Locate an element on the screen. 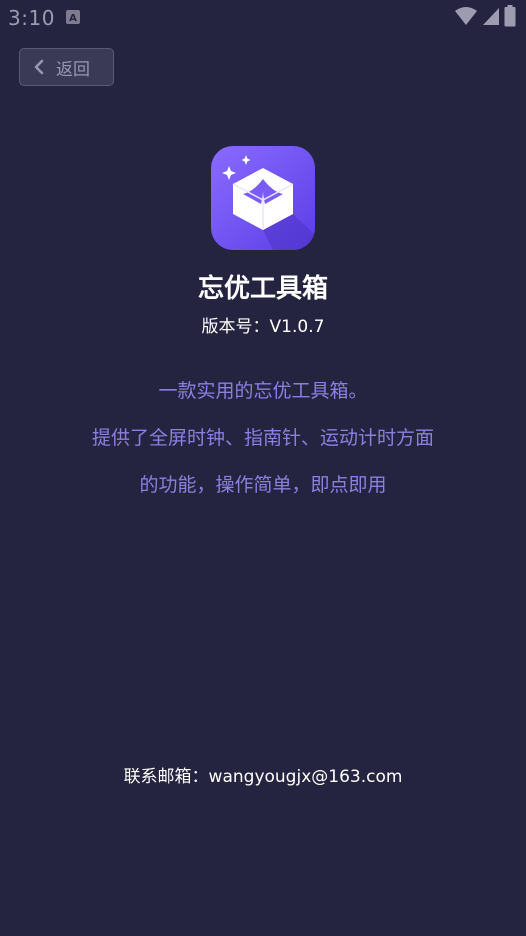  chevron-left-icon is located at coordinates (39, 67).